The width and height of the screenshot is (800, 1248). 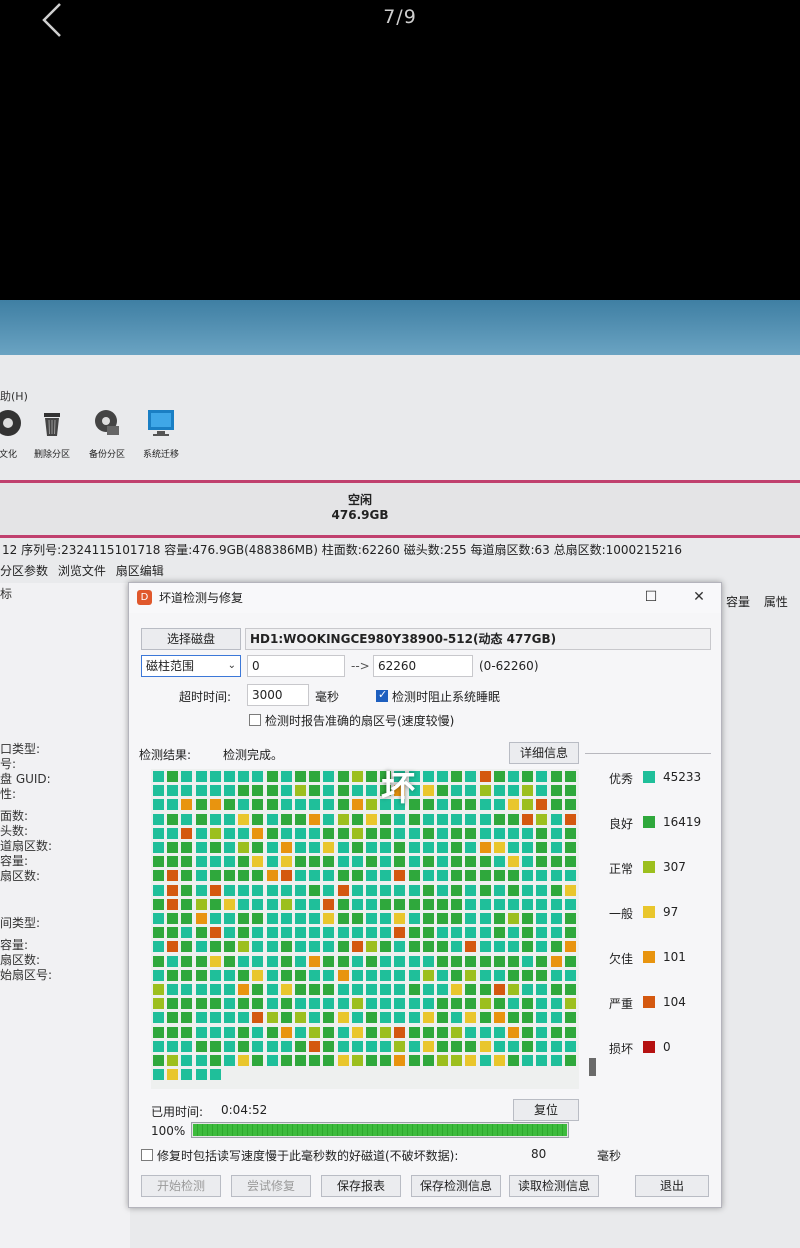 I want to click on range-type-select: 磁柱范围 ⌄, so click(x=191, y=666).